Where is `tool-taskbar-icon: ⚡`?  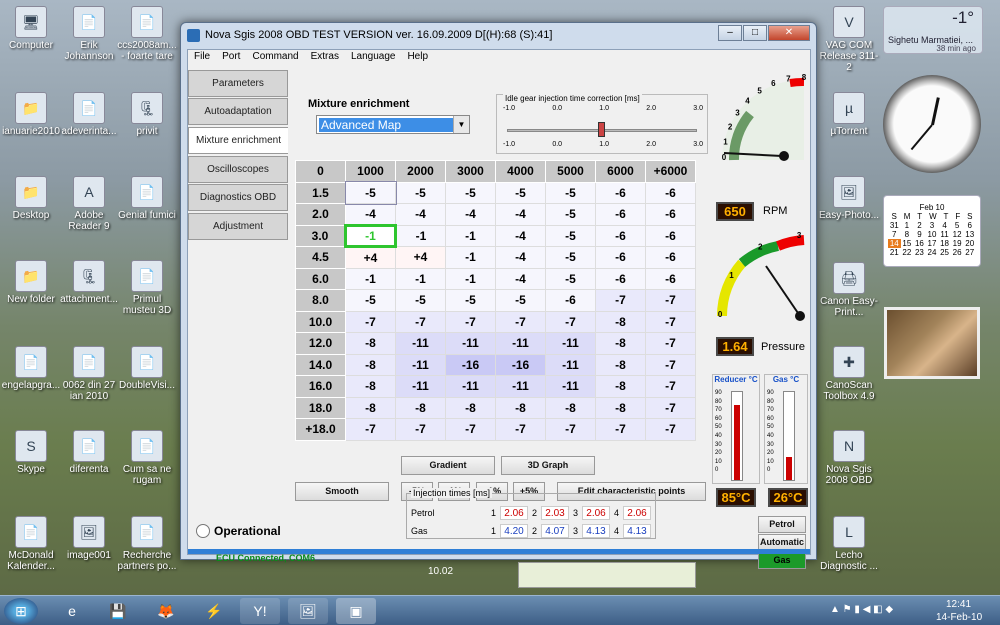
tool-taskbar-icon: ⚡ is located at coordinates (214, 611).